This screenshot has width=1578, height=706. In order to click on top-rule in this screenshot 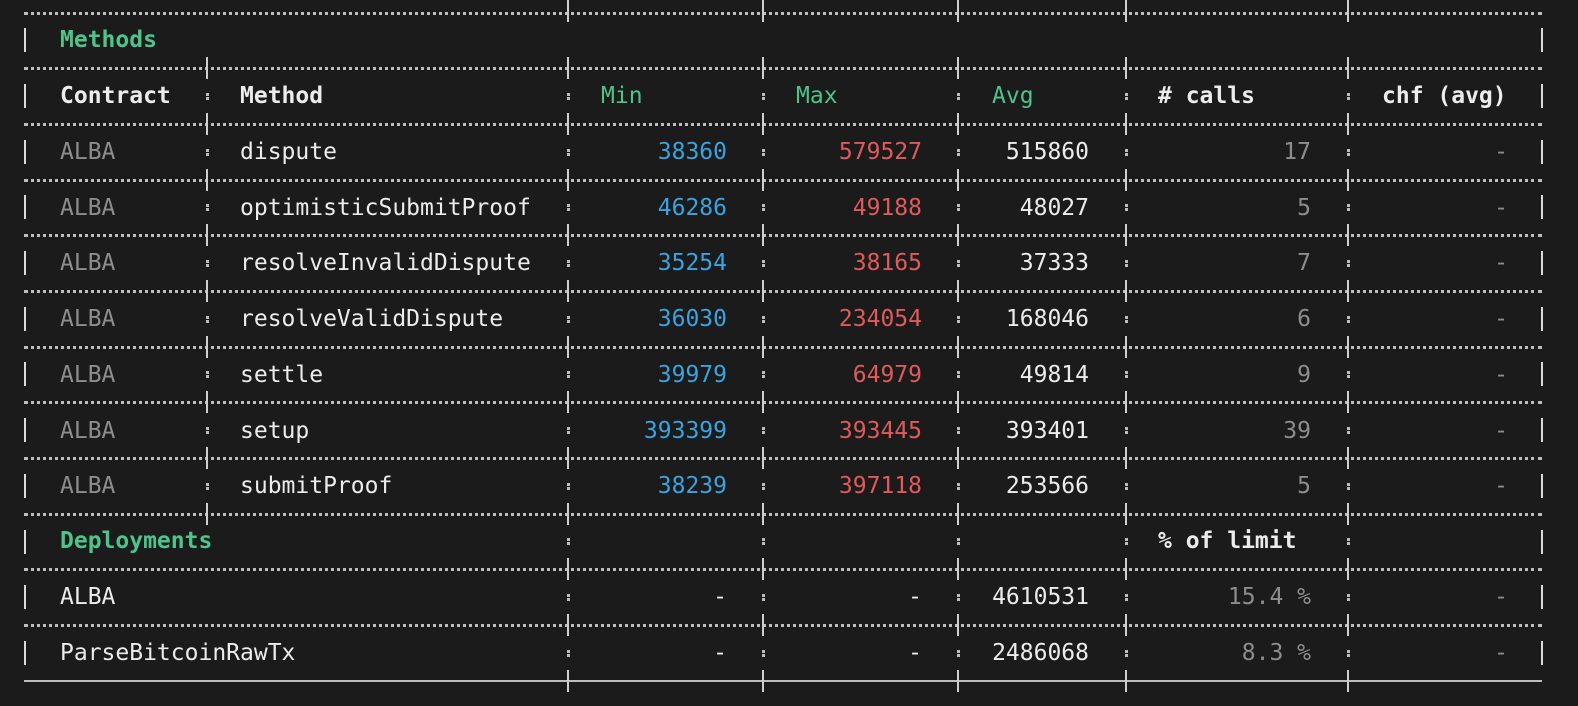, I will do `click(783, 13)`.